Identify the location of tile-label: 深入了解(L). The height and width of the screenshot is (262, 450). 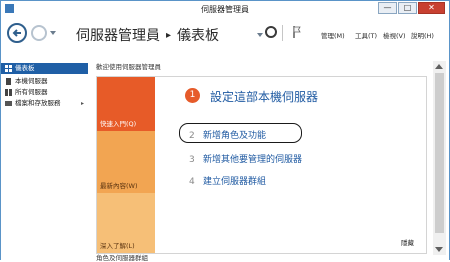
(117, 246).